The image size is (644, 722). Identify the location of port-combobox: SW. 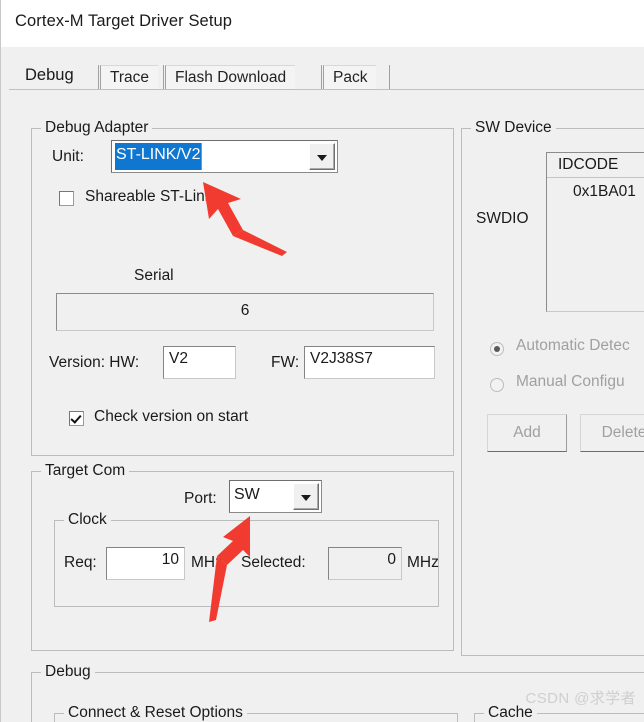
(275, 496).